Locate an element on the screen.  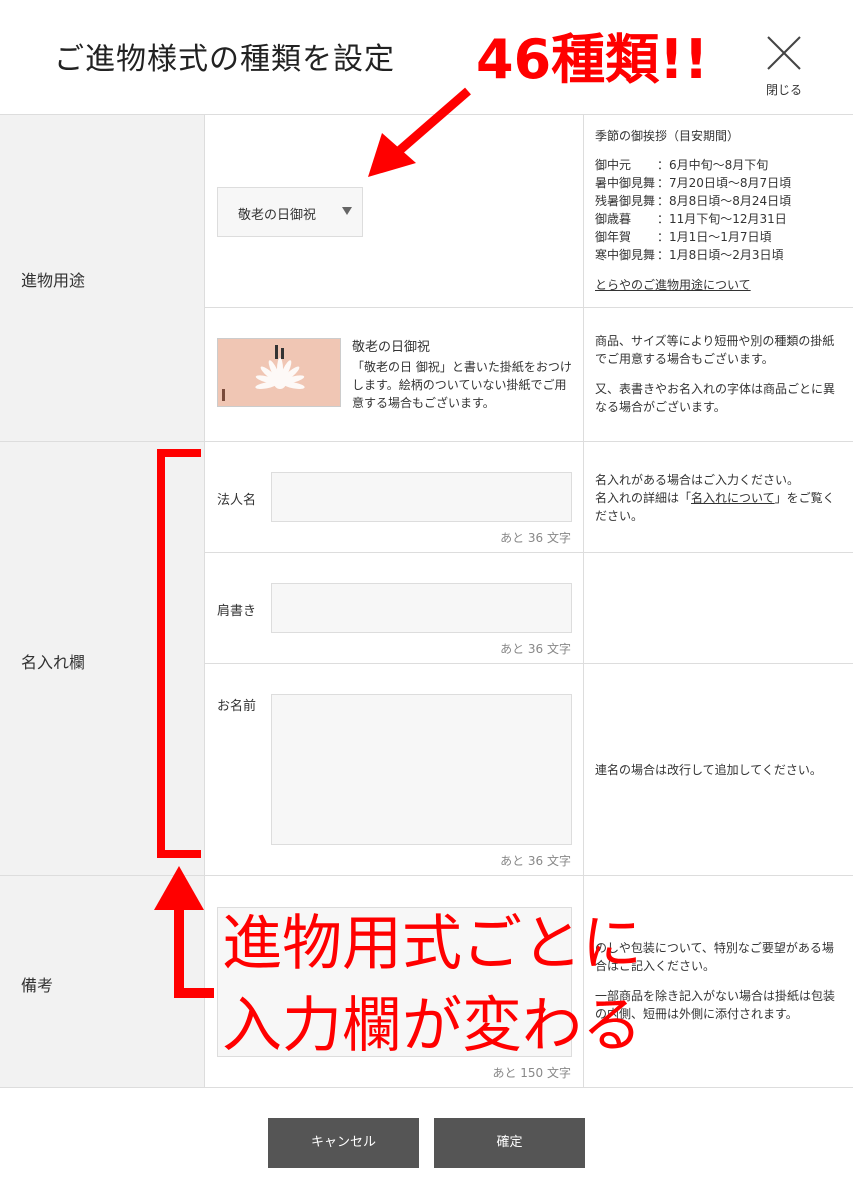
noshi-thumbnail is located at coordinates (279, 372).